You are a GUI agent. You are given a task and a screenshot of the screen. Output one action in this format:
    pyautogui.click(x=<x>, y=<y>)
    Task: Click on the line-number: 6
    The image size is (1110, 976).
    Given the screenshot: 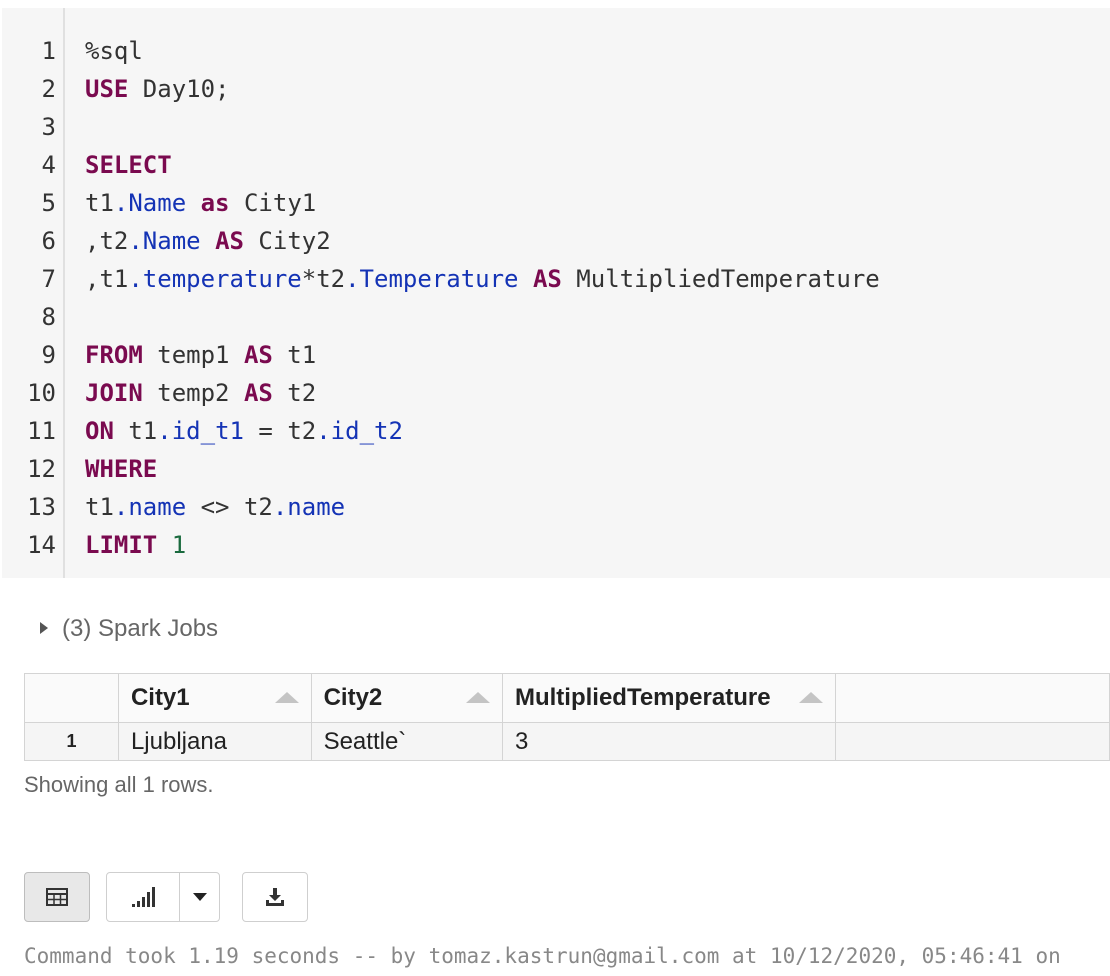 What is the action you would take?
    pyautogui.click(x=48, y=241)
    